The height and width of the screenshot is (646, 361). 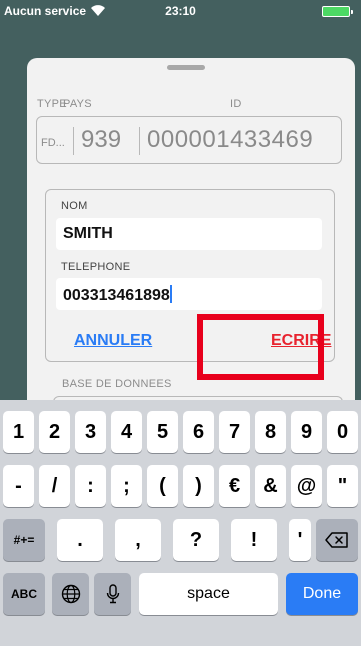 I want to click on sheet-grabber, so click(x=186, y=67).